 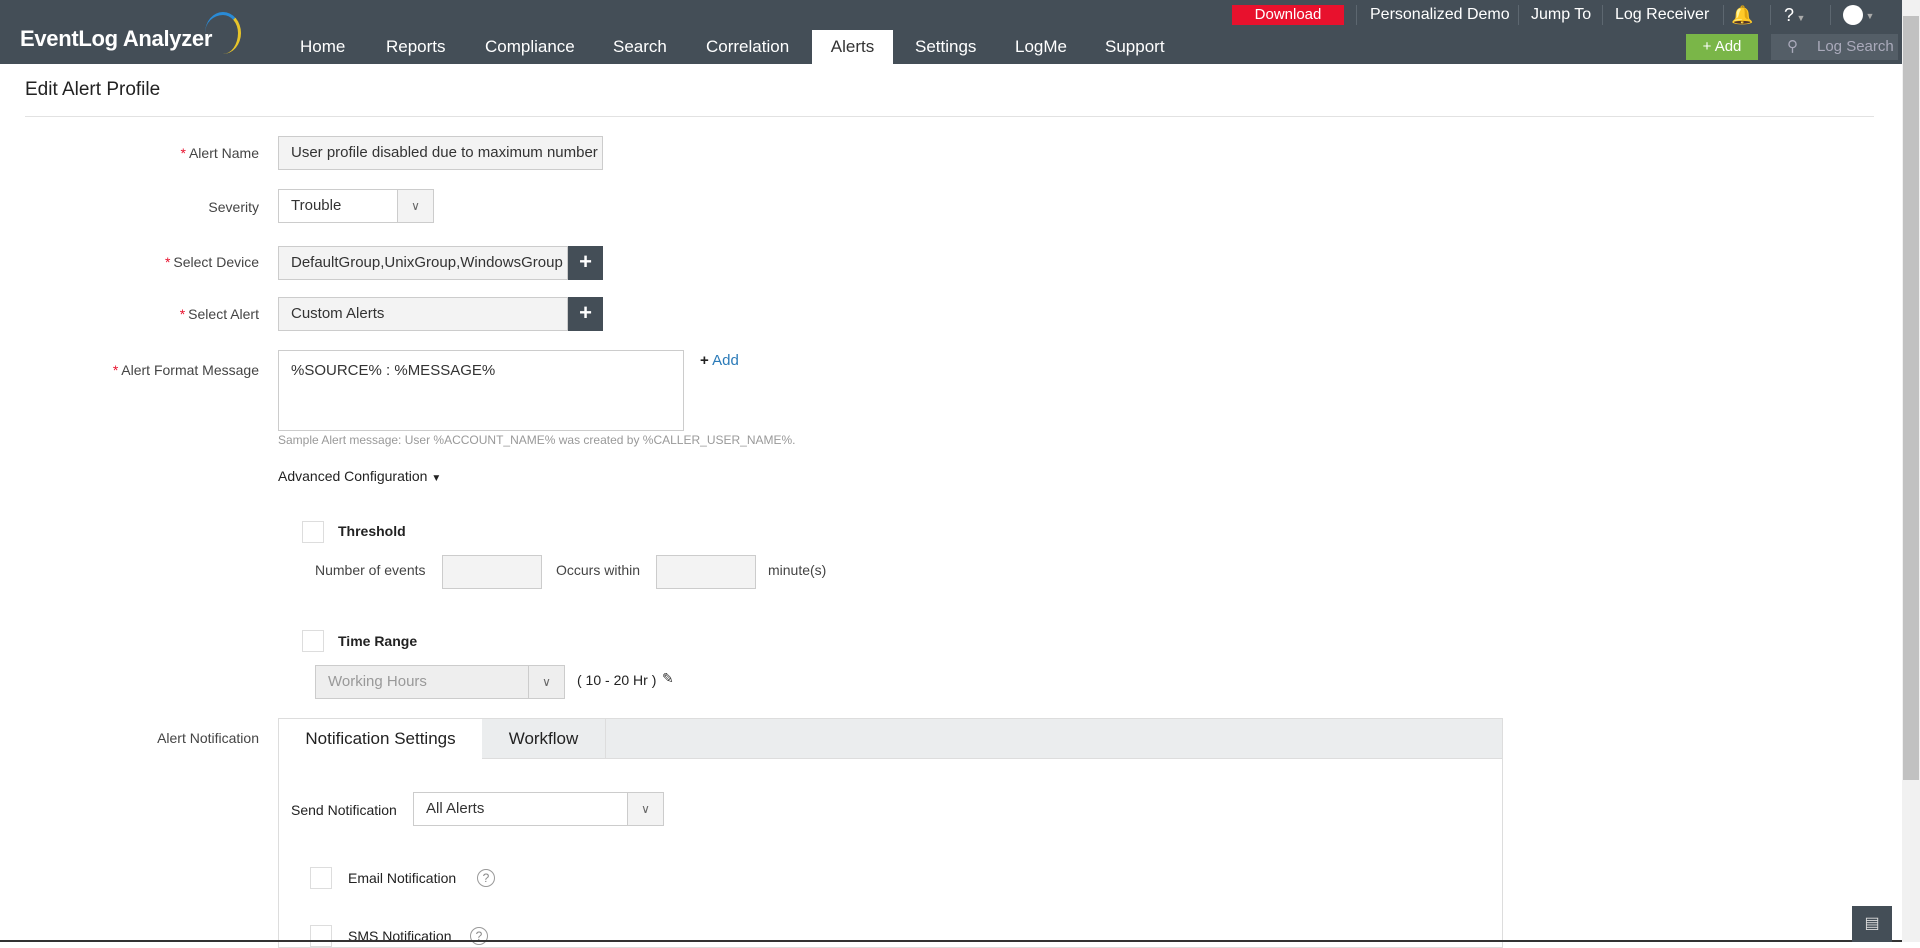 What do you see at coordinates (1722, 47) in the screenshot?
I see `add-button: + Add` at bounding box center [1722, 47].